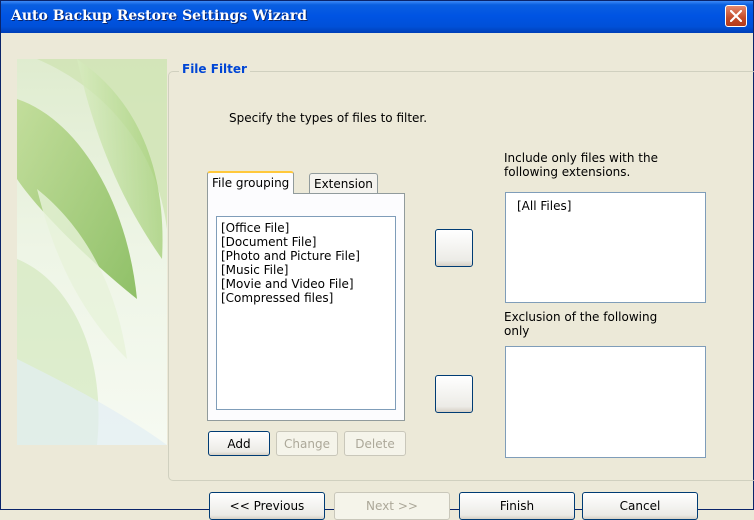 Image resolution: width=754 pixels, height=520 pixels. Describe the element at coordinates (605, 247) in the screenshot. I see `include-extensions-list: [All Files]` at that location.